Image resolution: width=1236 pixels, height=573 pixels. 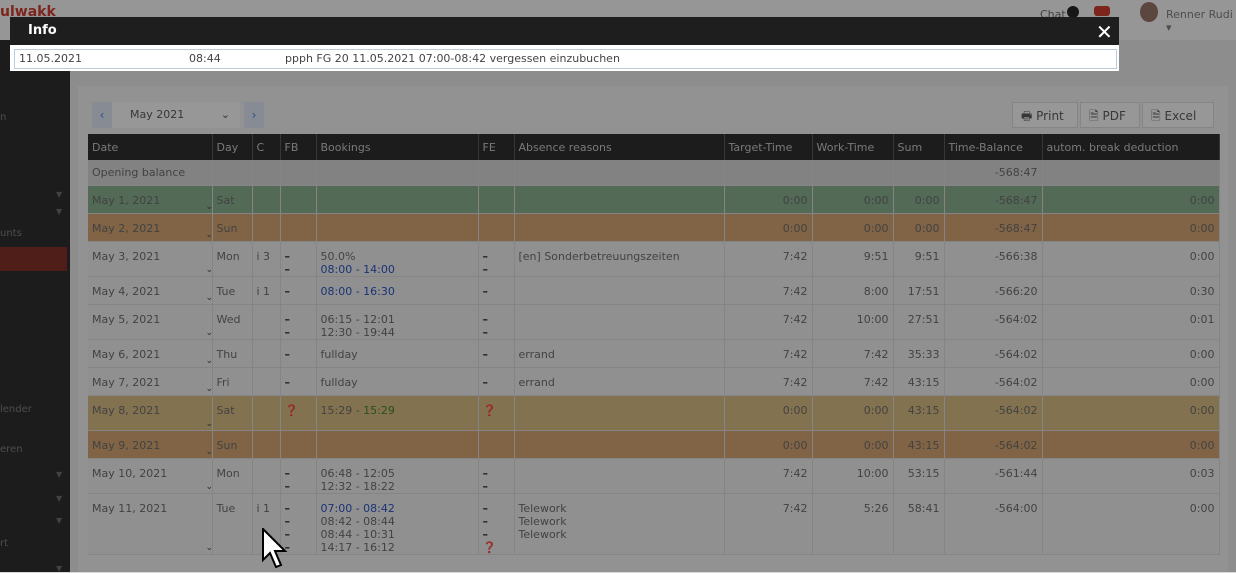 I want to click on modal-title: Info, so click(x=42, y=30).